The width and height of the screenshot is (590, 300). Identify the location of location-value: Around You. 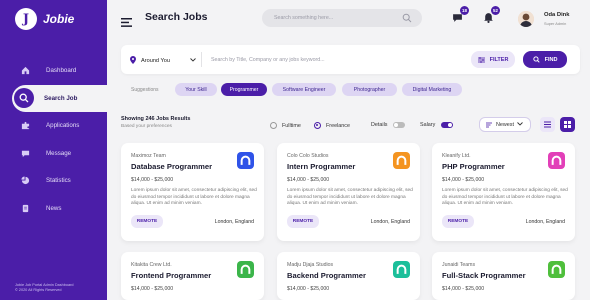
(155, 61).